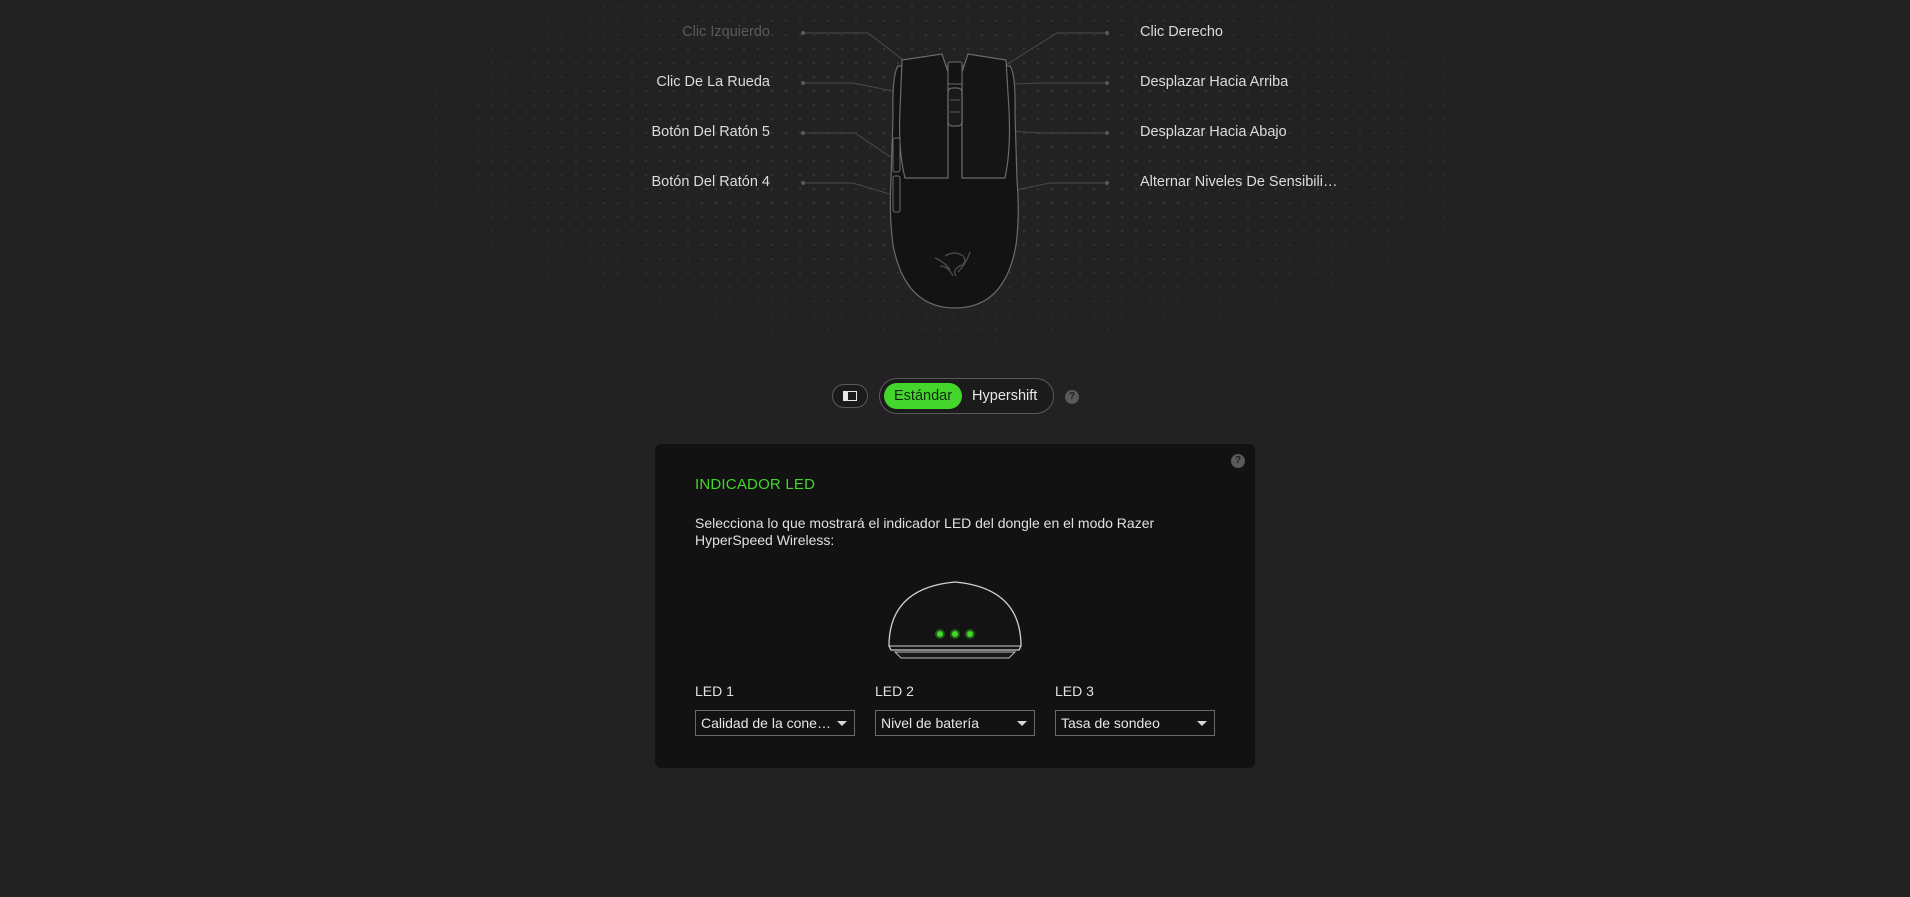  Describe the element at coordinates (1004, 396) in the screenshot. I see `mode-option-hypershift: Hypershift` at that location.